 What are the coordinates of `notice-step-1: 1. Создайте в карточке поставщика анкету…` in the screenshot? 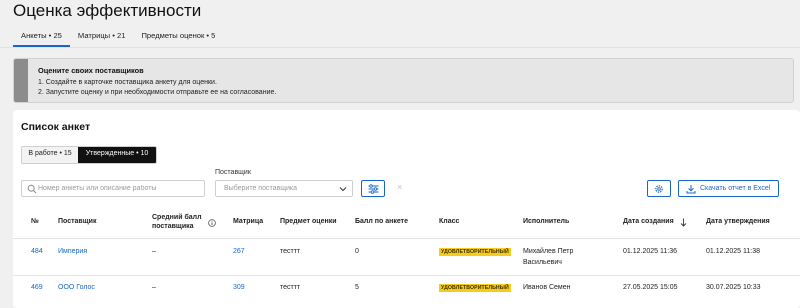 It's located at (127, 82).